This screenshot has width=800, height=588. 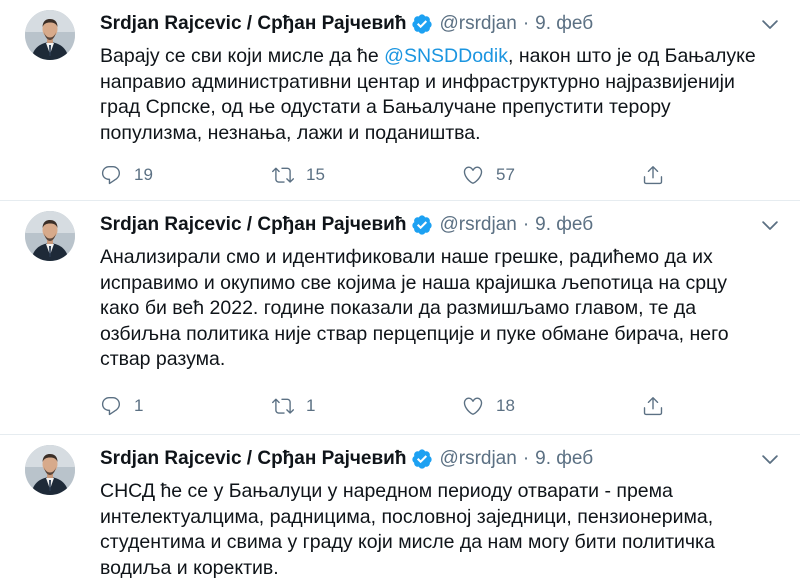 What do you see at coordinates (505, 174) in the screenshot?
I see `like-count: 57` at bounding box center [505, 174].